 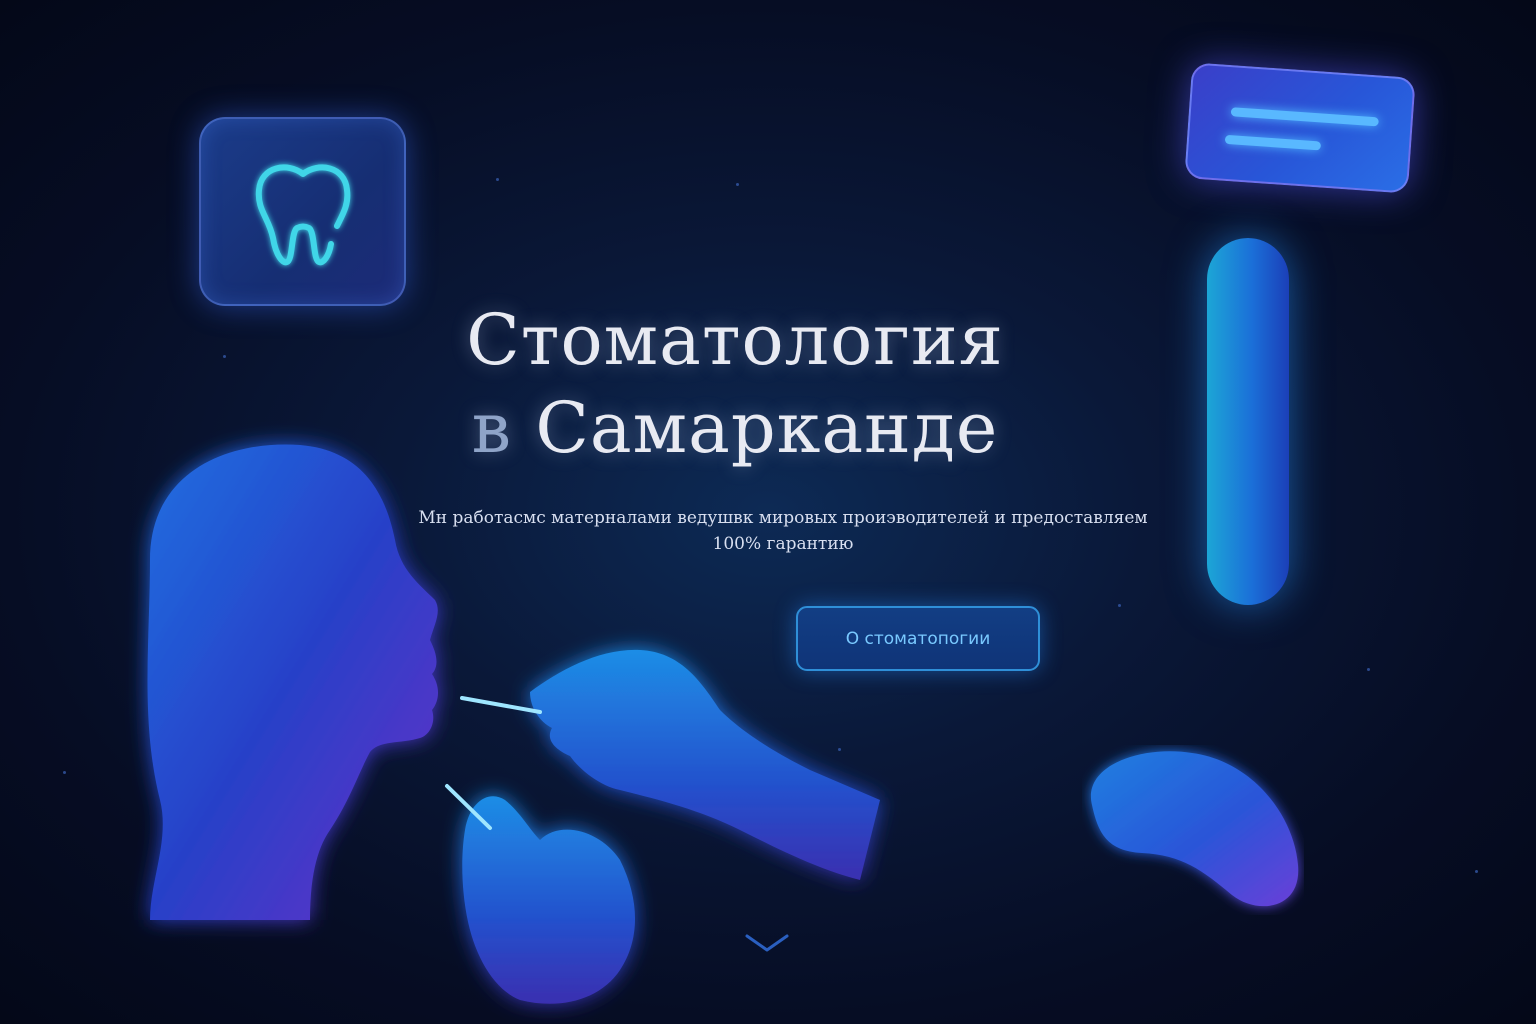 What do you see at coordinates (501, 705) in the screenshot?
I see `dental-probe` at bounding box center [501, 705].